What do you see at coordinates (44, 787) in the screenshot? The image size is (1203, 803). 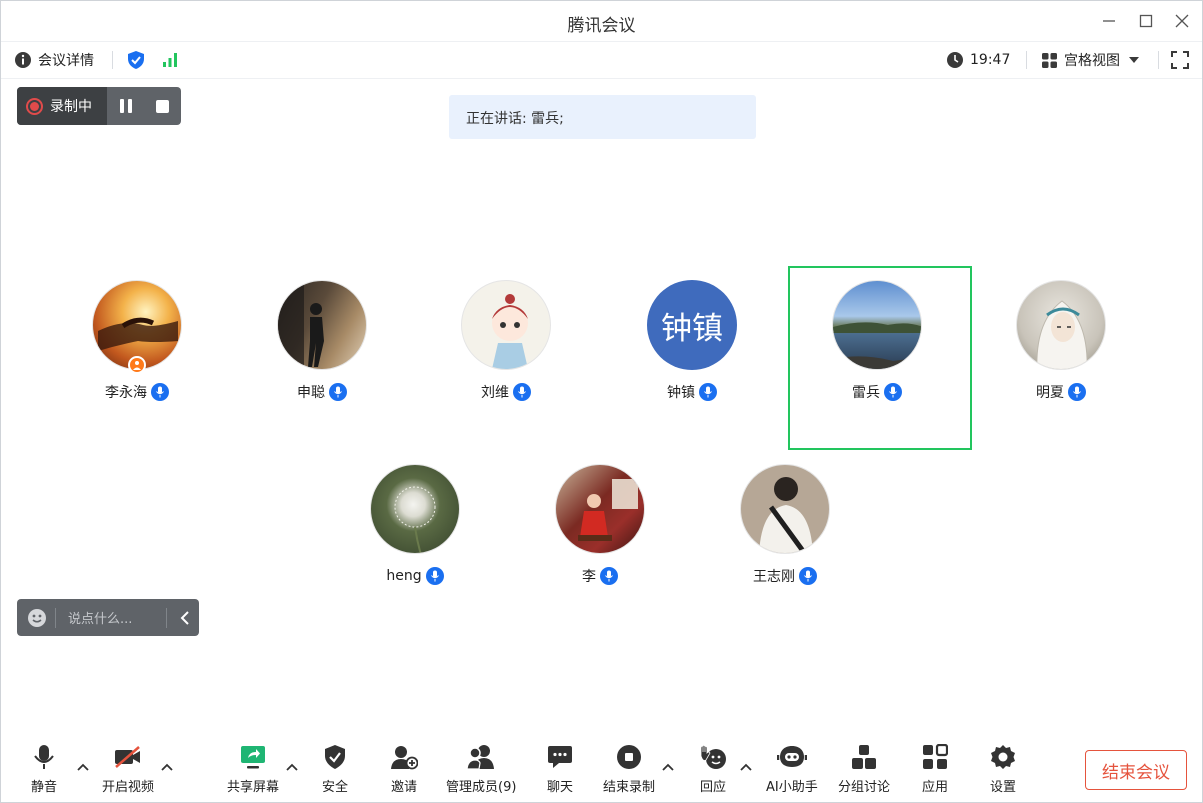 I see `mute-label: 静音` at bounding box center [44, 787].